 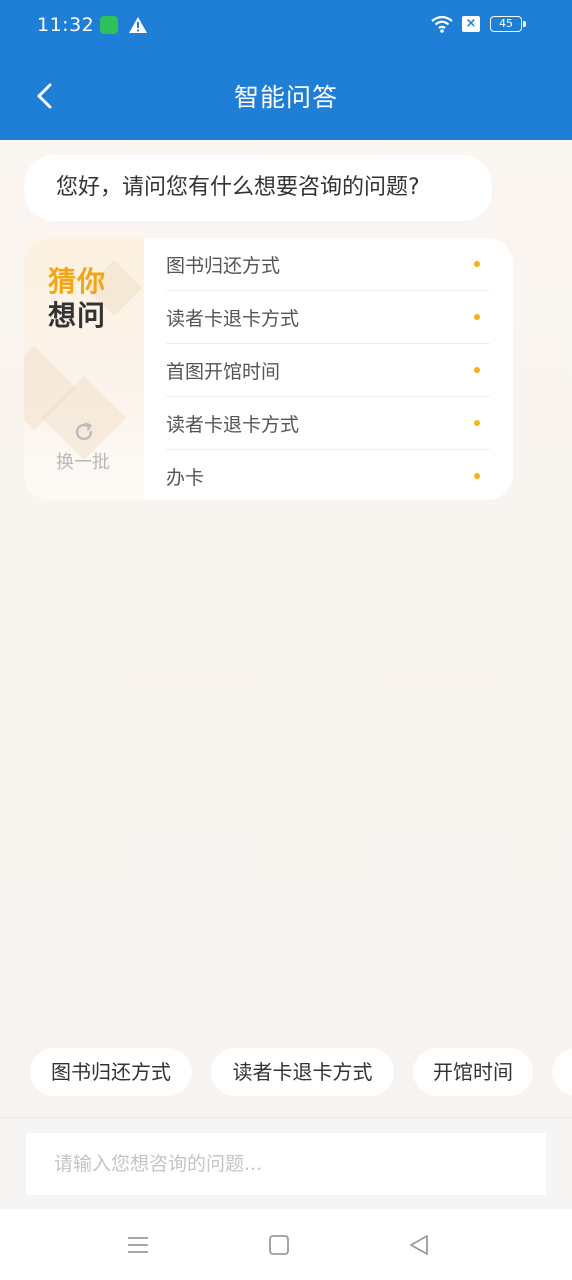 I want to click on status-time: 11:32, so click(x=66, y=25).